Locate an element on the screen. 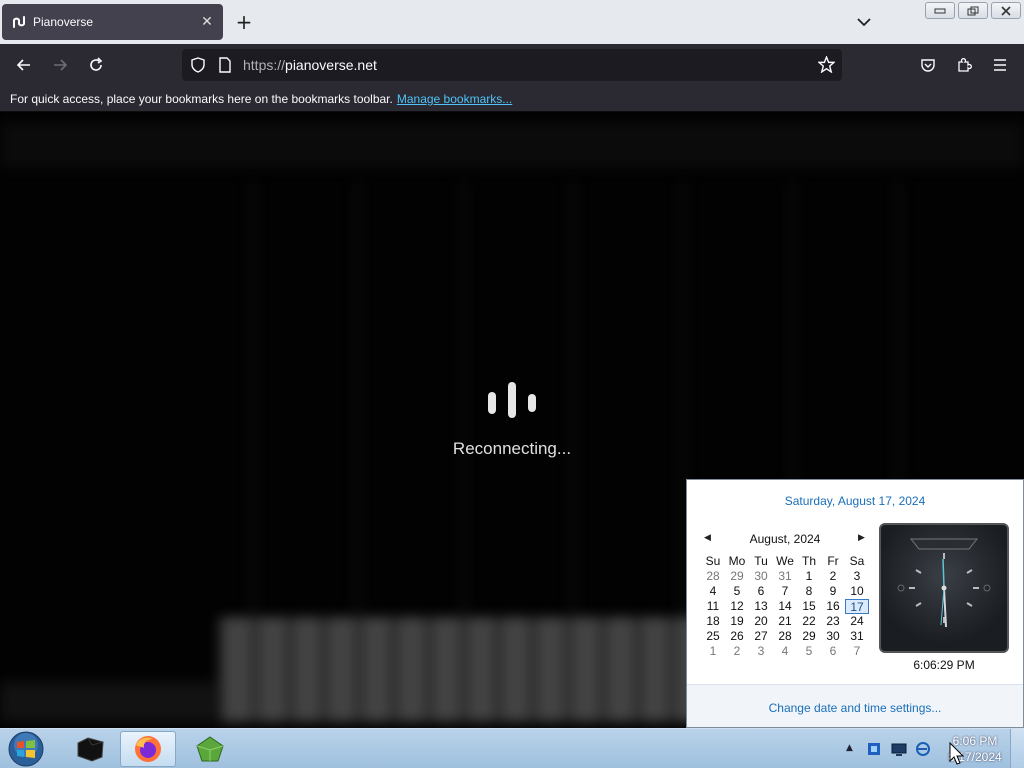 The height and width of the screenshot is (768, 1024). weekday-label: Mo is located at coordinates (737, 561).